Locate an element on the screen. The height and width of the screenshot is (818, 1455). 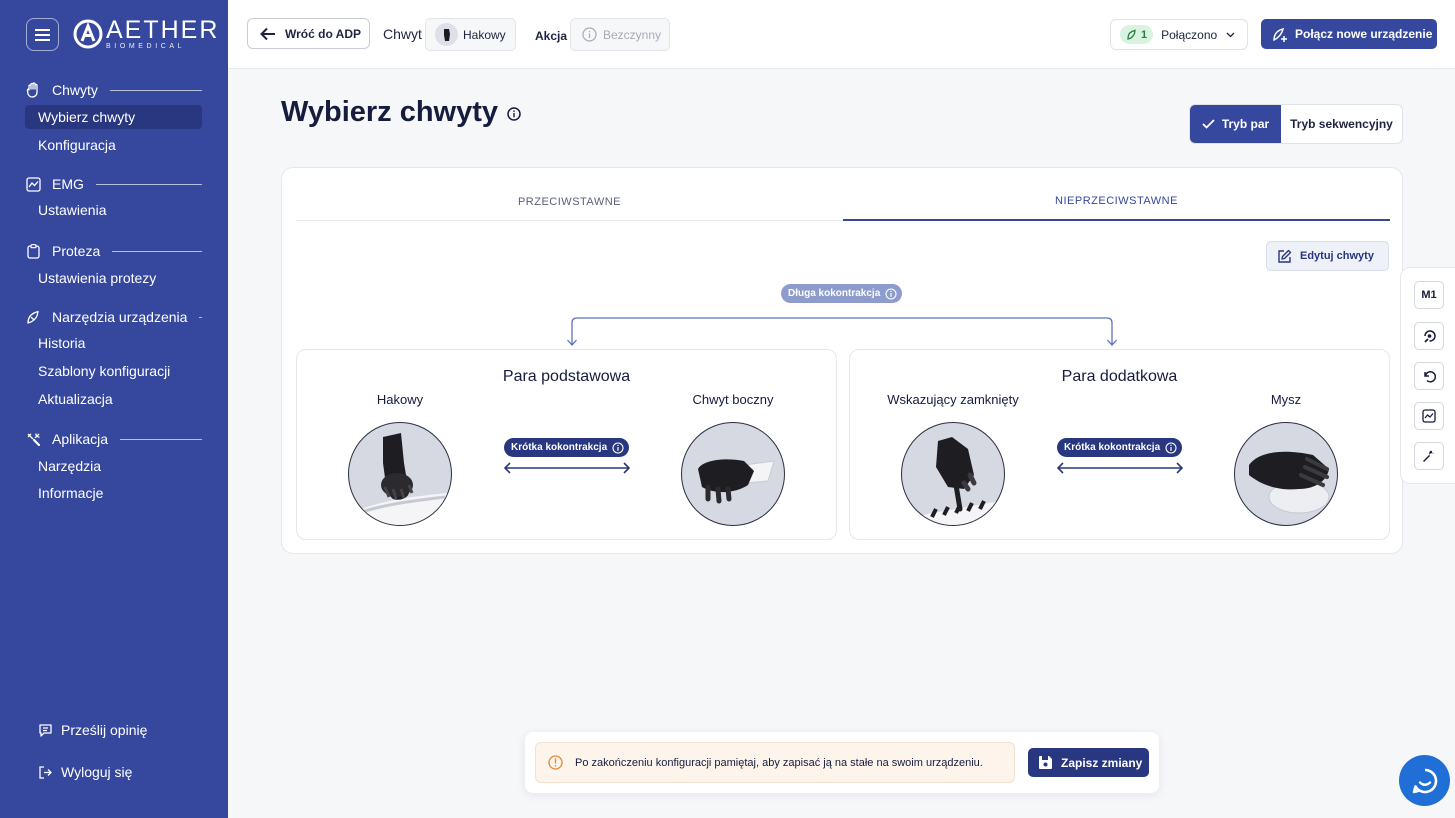
device-tools-icon is located at coordinates (33, 317).